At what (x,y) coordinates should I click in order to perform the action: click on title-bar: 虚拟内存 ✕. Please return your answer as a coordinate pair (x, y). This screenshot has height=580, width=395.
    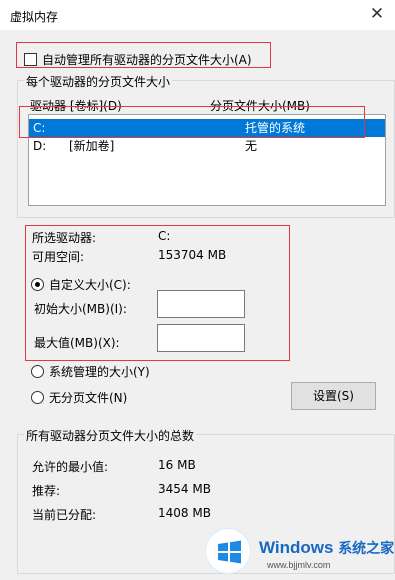
    Looking at the image, I should click on (197, 15).